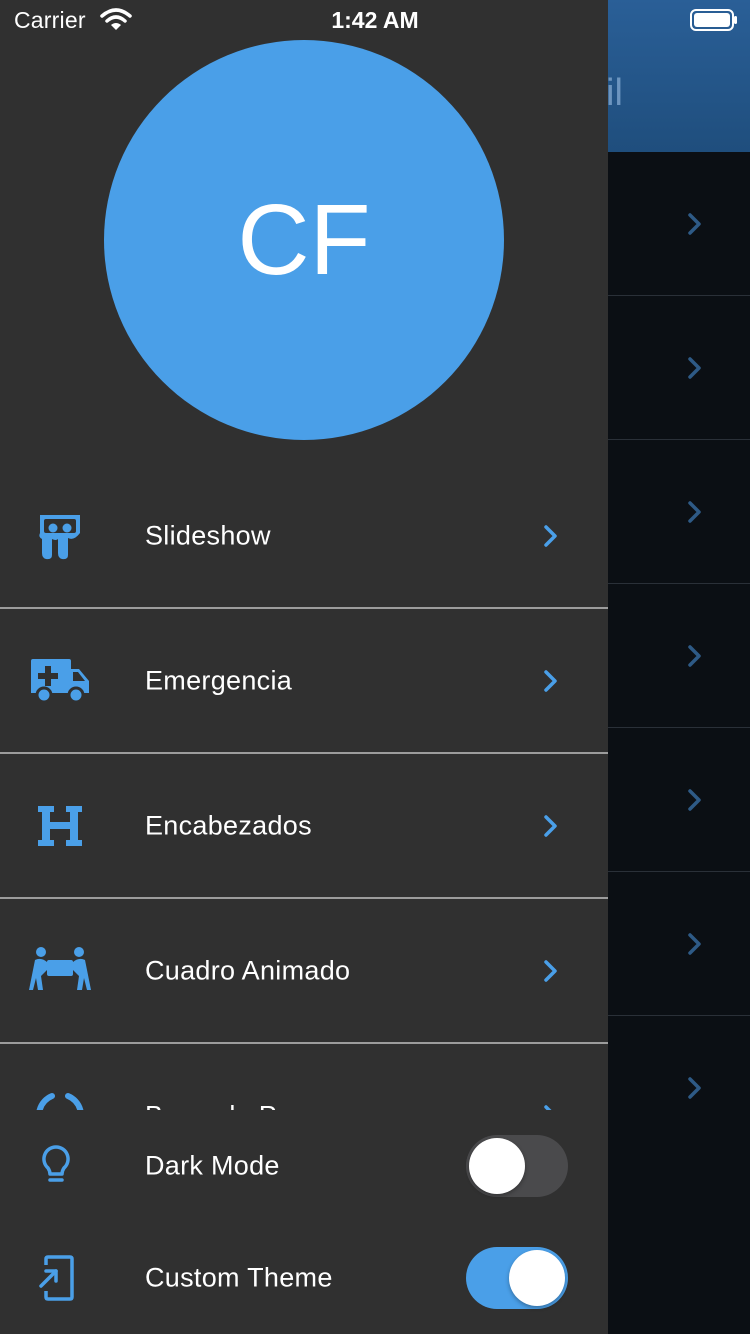  I want to click on carrier-label: Carrier, so click(50, 20).